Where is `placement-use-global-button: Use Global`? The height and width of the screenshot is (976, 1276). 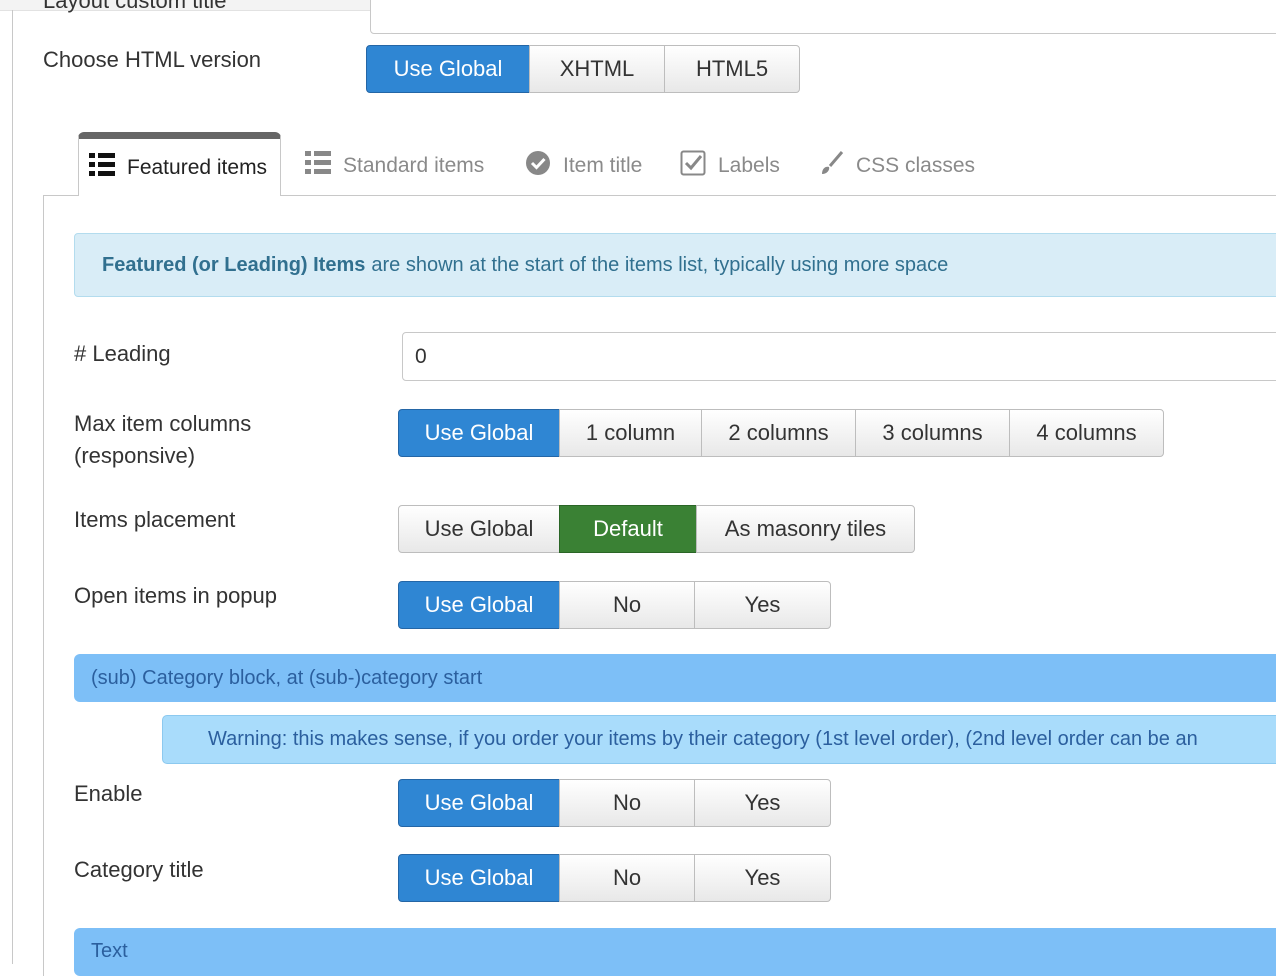 placement-use-global-button: Use Global is located at coordinates (479, 529).